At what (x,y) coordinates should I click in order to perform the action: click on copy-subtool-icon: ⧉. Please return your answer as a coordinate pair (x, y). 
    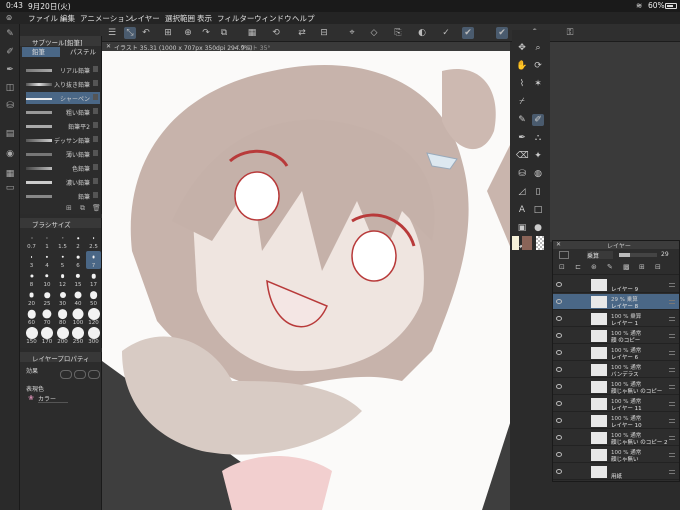
    Looking at the image, I should click on (82, 208).